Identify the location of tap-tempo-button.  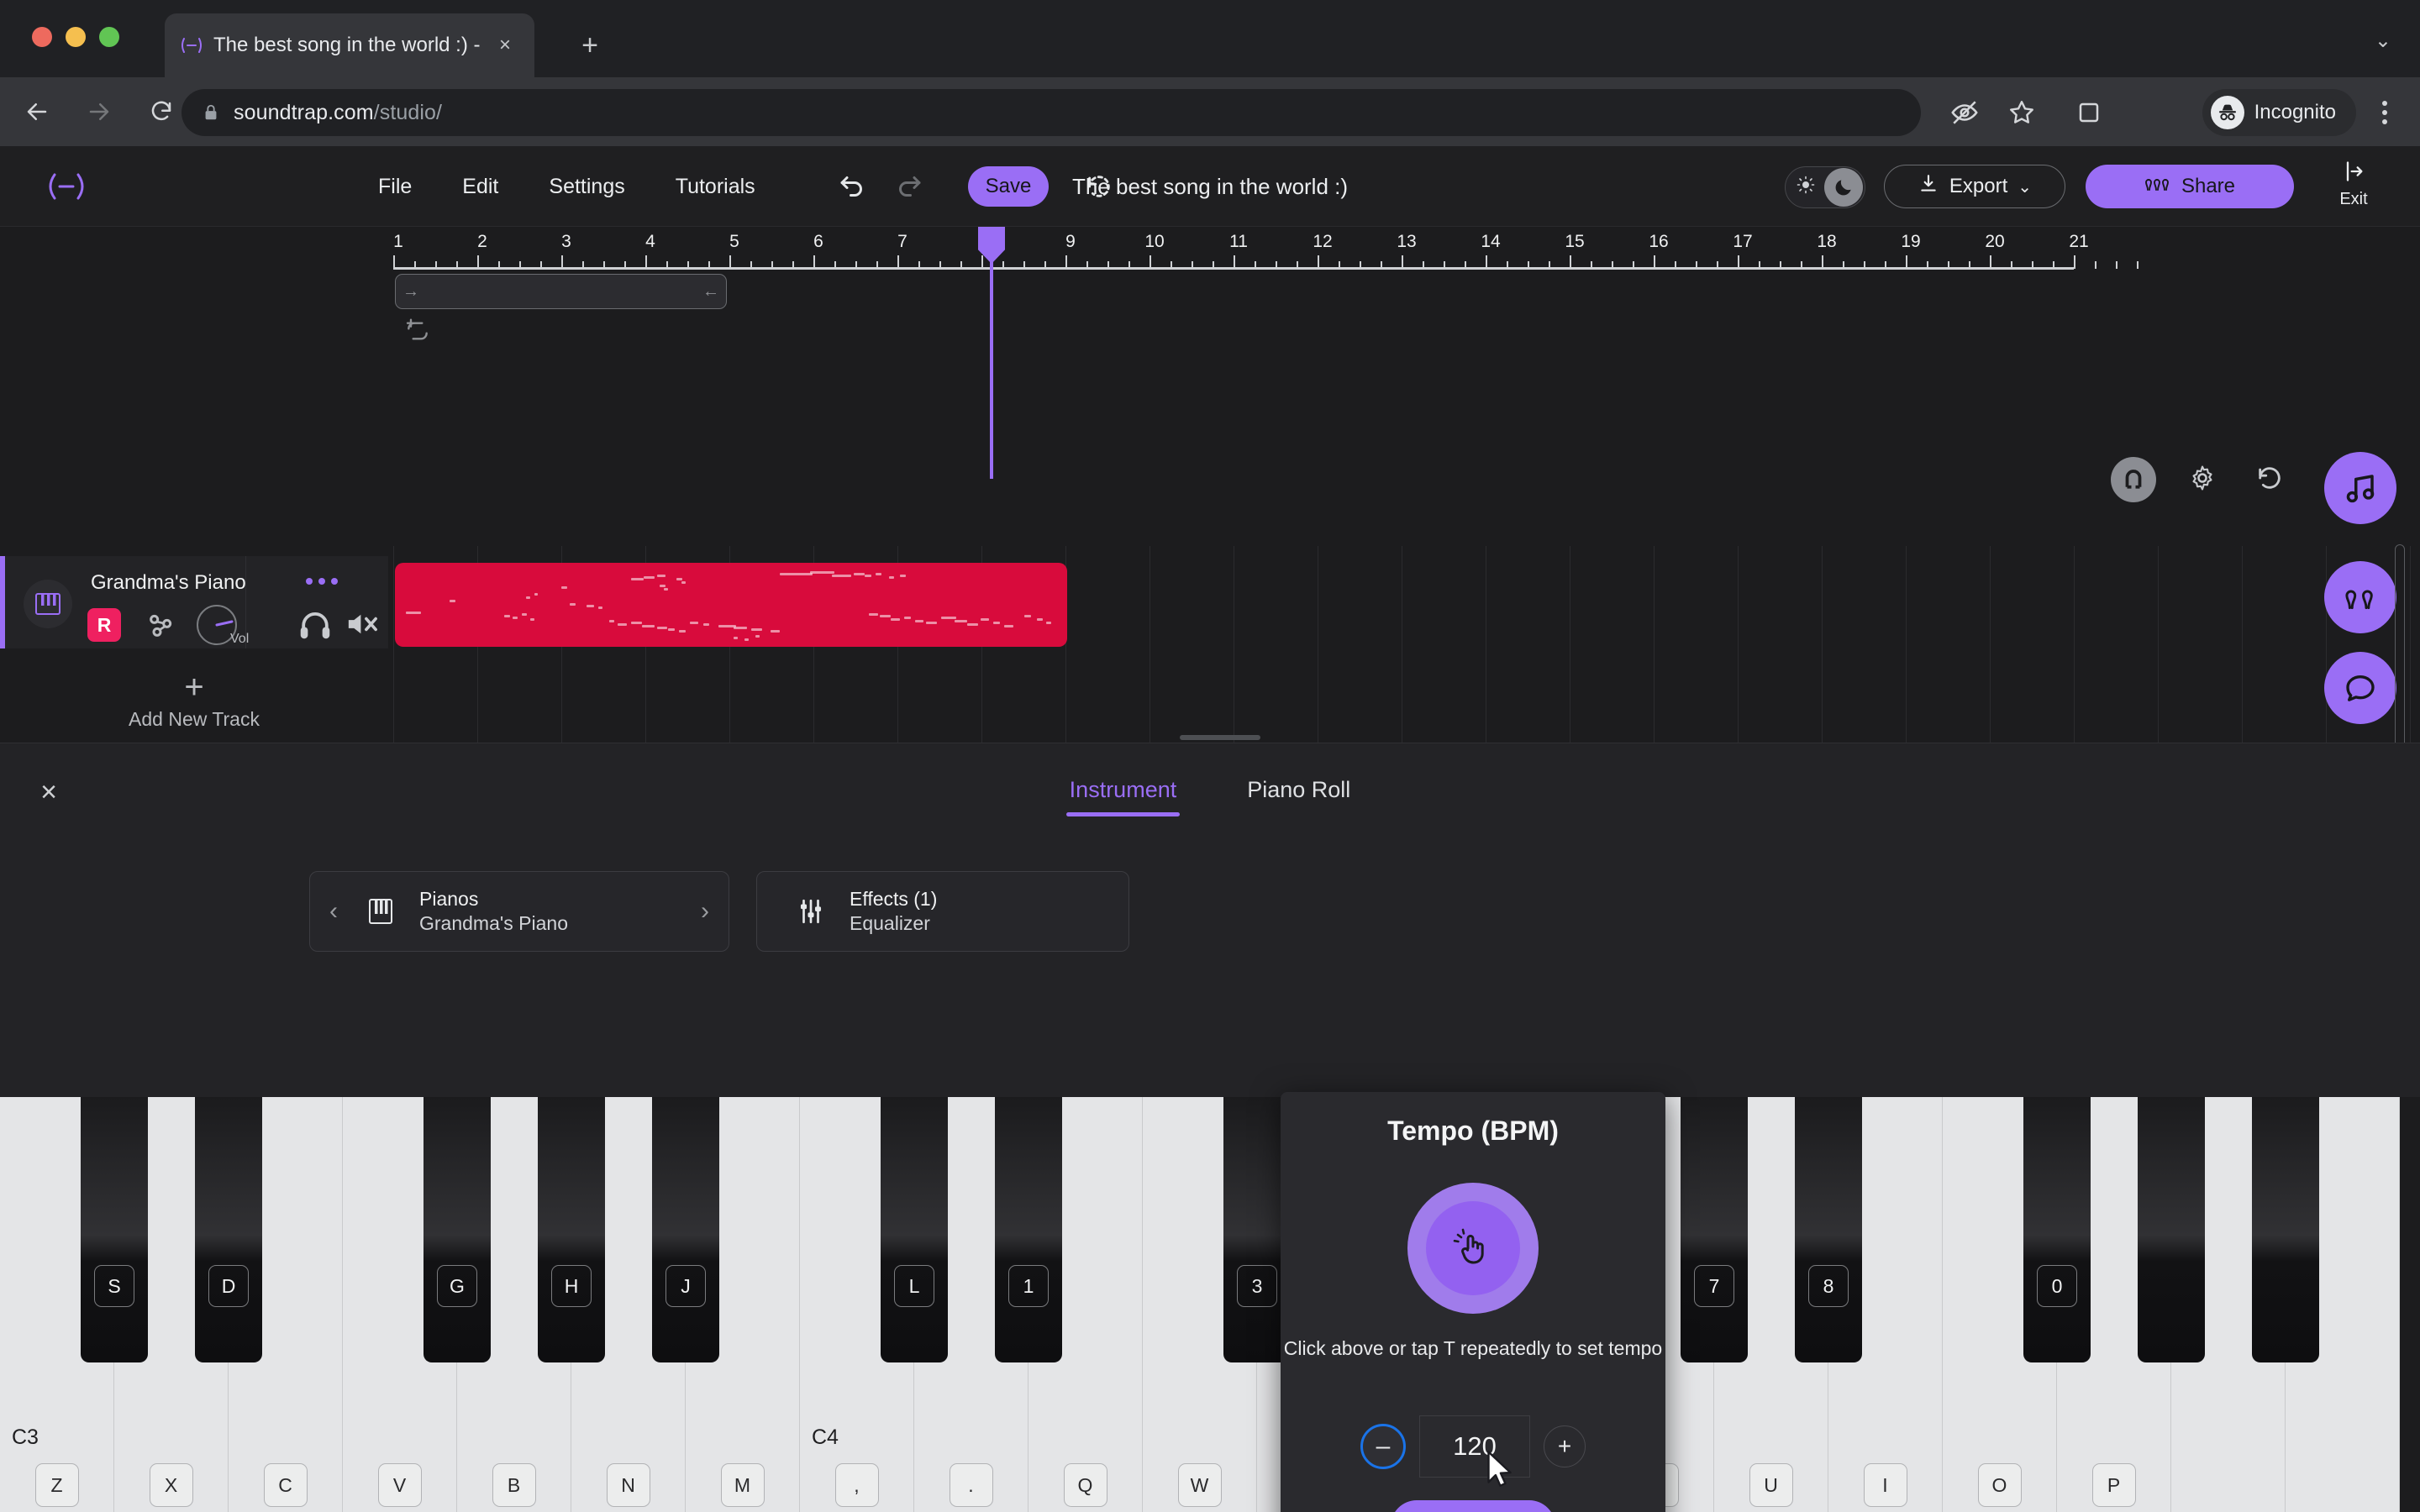
(1473, 1248).